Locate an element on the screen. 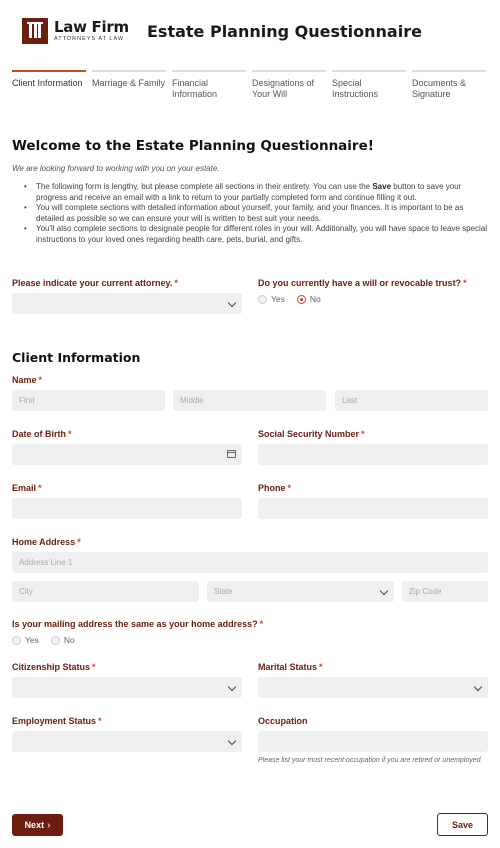 The width and height of the screenshot is (500, 848). mailing-same-yes-radio: Yes is located at coordinates (25, 640).